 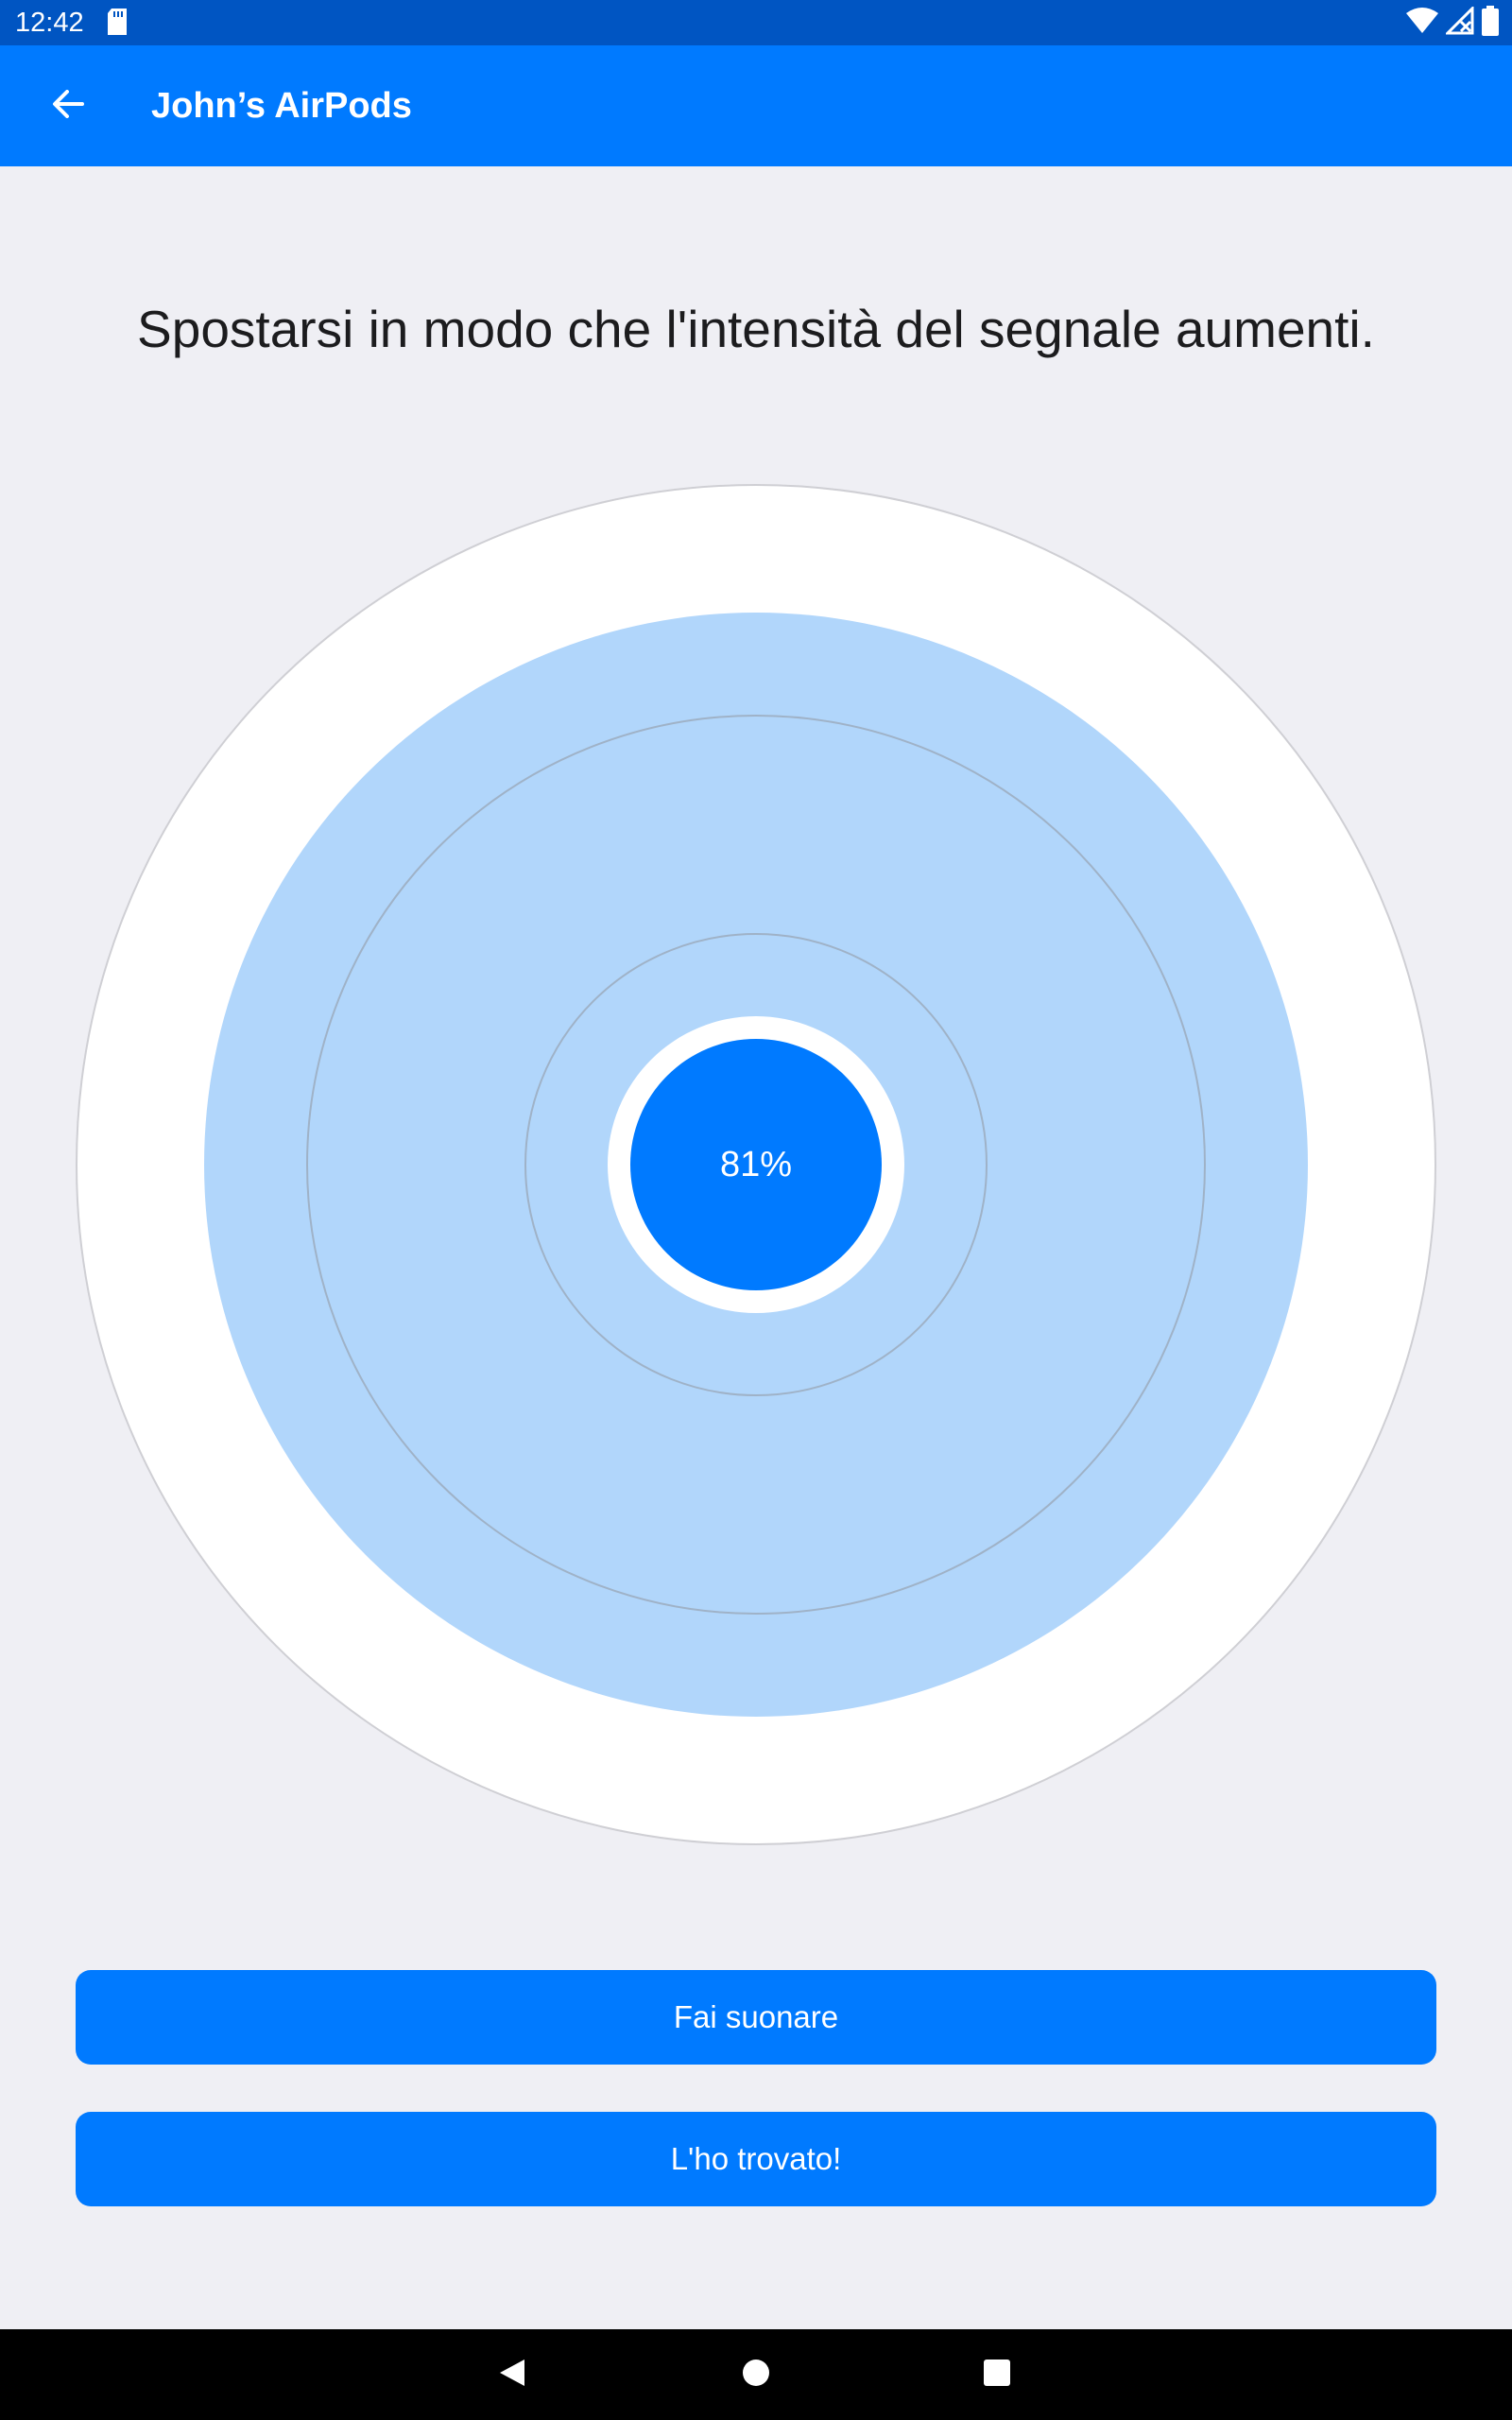 I want to click on signal-percent-label: 81%, so click(x=756, y=1164).